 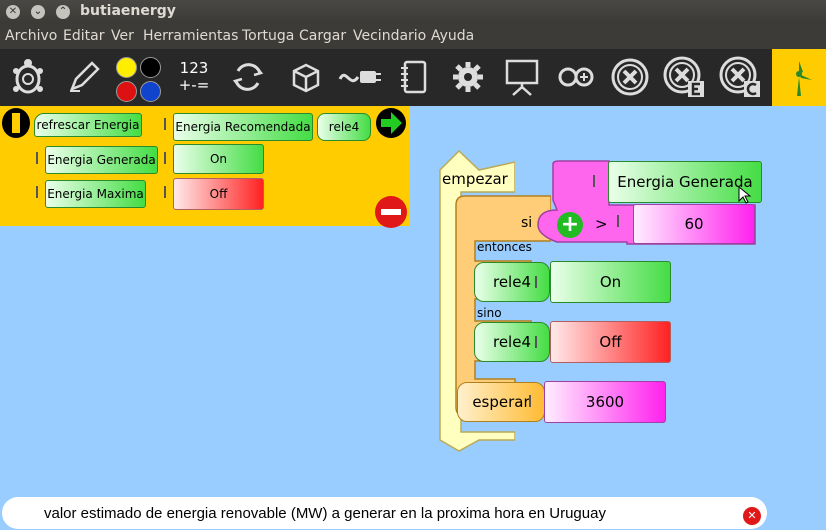 What do you see at coordinates (101, 160) in the screenshot?
I see `generated-energy-block: Energia Generada` at bounding box center [101, 160].